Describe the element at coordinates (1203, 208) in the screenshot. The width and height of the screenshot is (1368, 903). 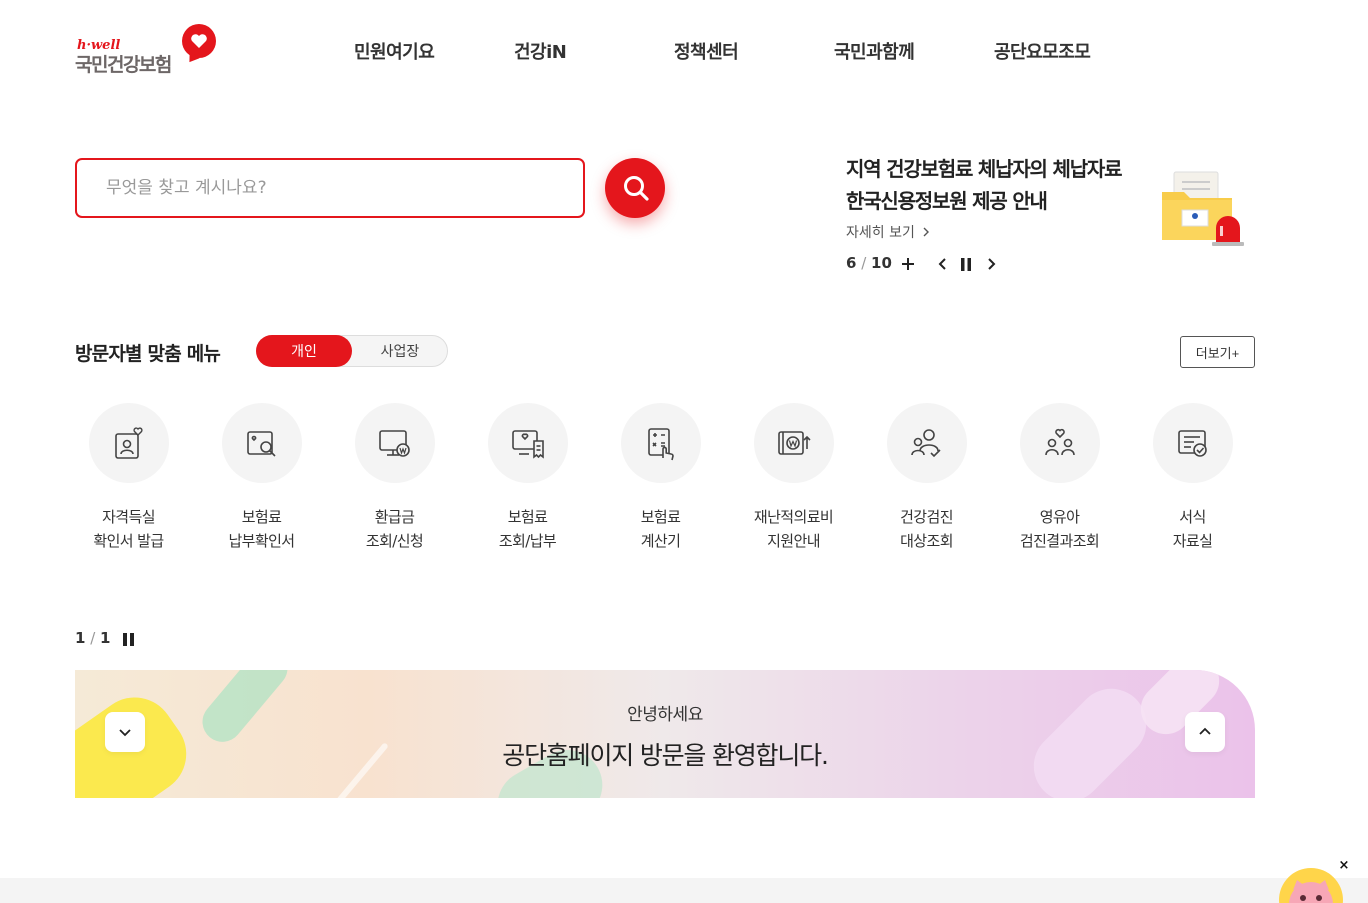
I see `folder-siren-illustration` at that location.